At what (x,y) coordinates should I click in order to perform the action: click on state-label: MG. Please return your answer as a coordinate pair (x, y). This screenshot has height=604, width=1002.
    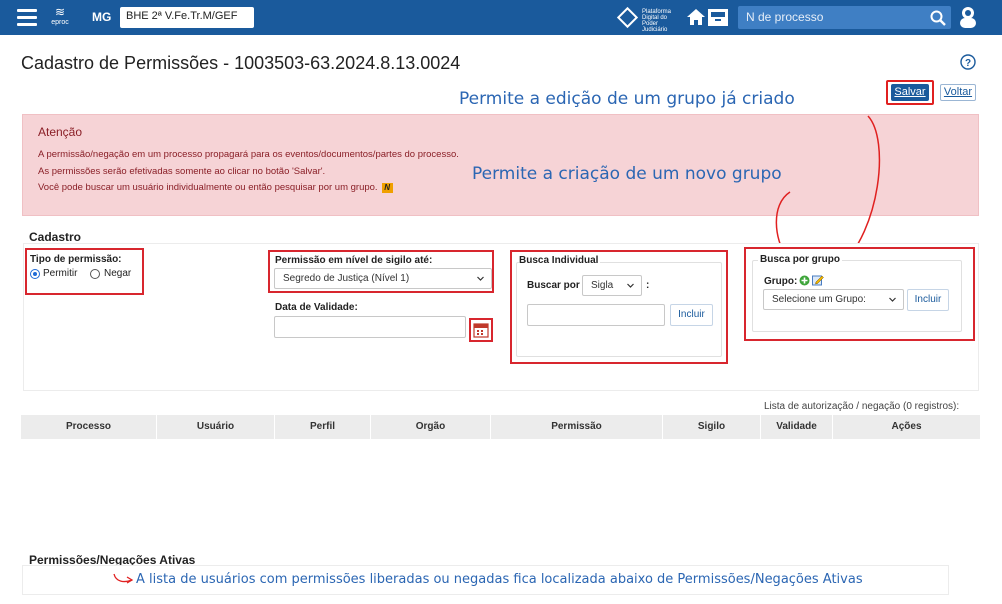
    Looking at the image, I should click on (102, 17).